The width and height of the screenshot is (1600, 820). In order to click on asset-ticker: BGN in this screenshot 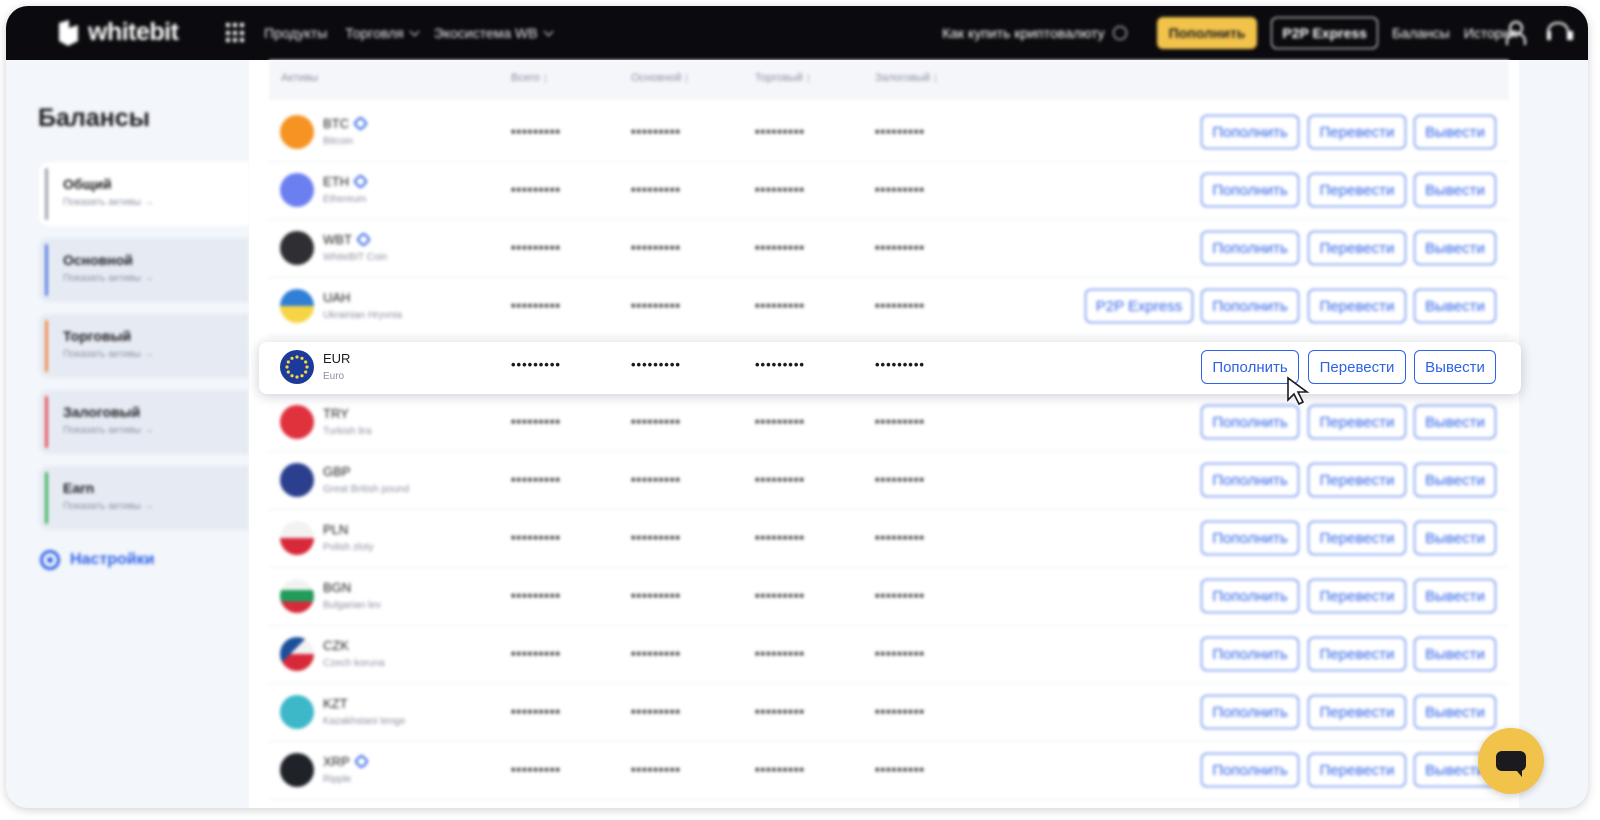, I will do `click(337, 587)`.